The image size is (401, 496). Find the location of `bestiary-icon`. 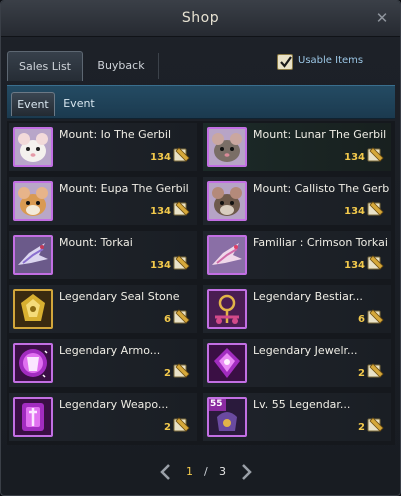

bestiary-icon is located at coordinates (227, 309).